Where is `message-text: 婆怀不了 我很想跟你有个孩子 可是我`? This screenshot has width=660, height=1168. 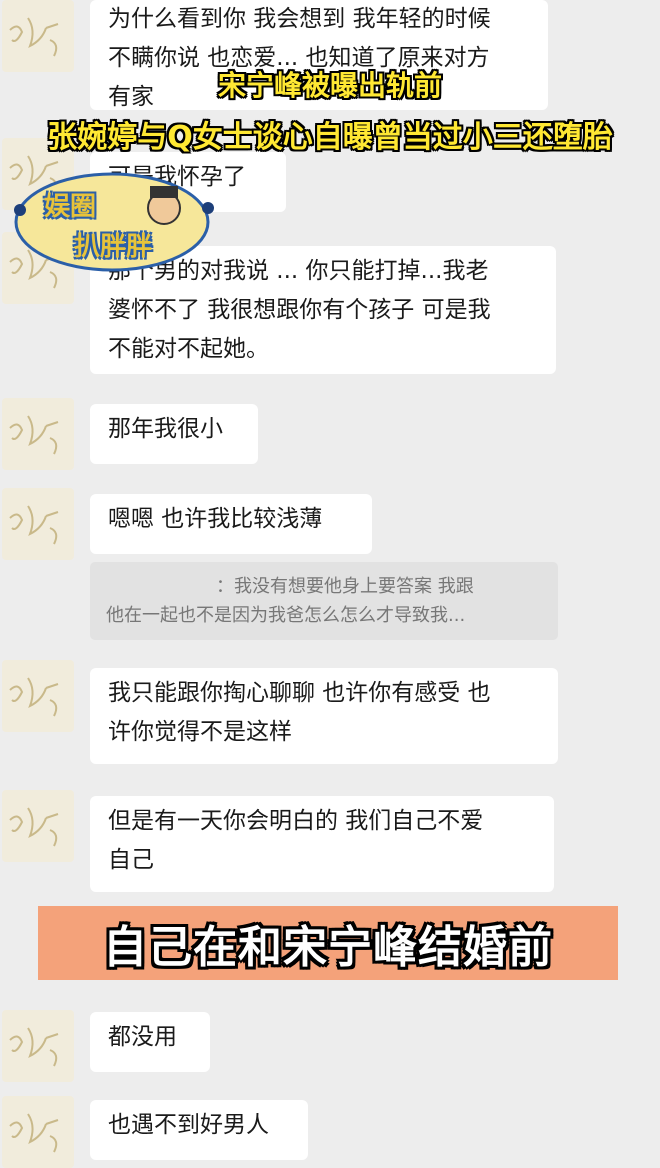
message-text: 婆怀不了 我很想跟你有个孩子 可是我 is located at coordinates (299, 310).